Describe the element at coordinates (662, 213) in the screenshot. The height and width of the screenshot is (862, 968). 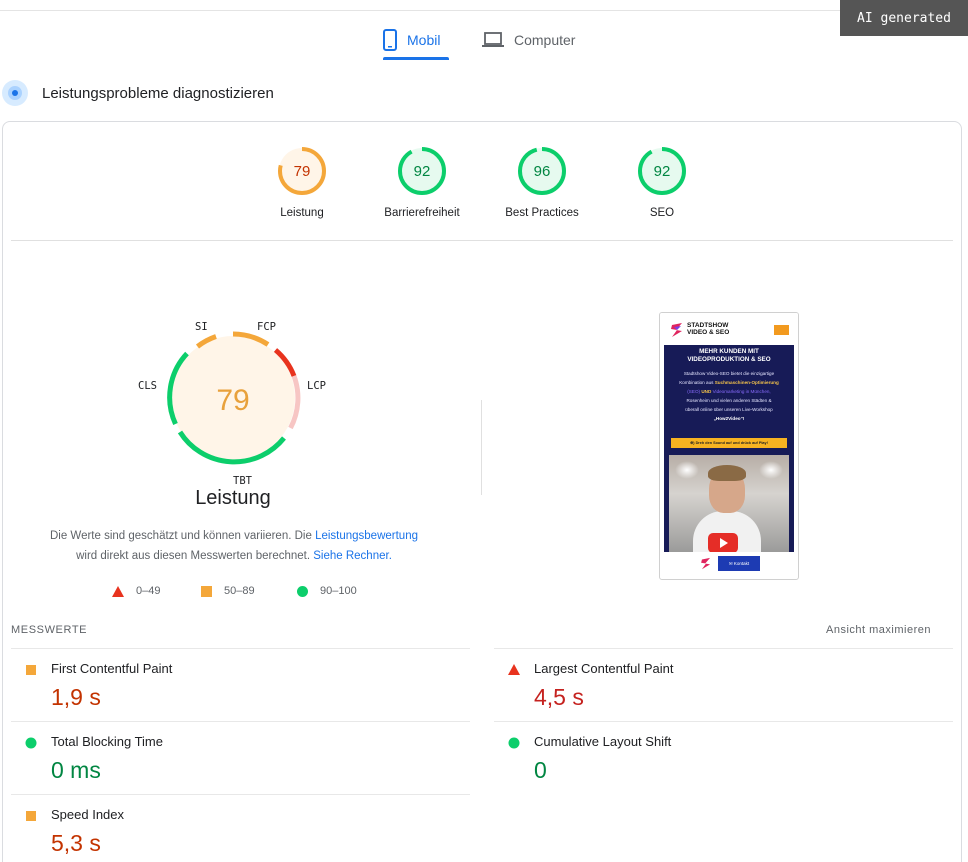
I see `gauge-label: SEO` at that location.